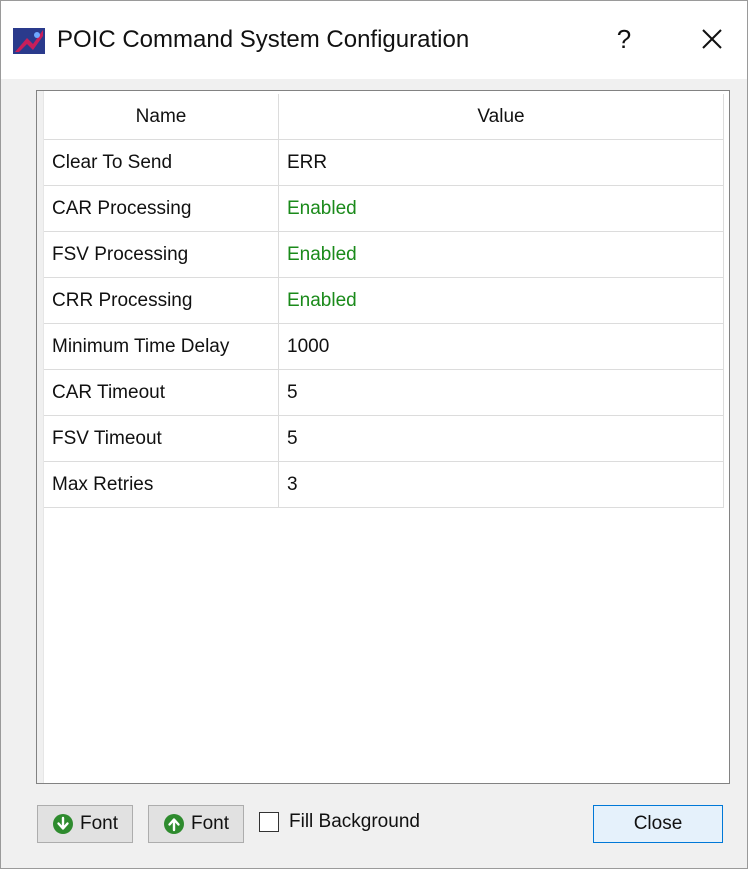 The width and height of the screenshot is (748, 869). I want to click on cell-name: CAR Processing, so click(161, 208).